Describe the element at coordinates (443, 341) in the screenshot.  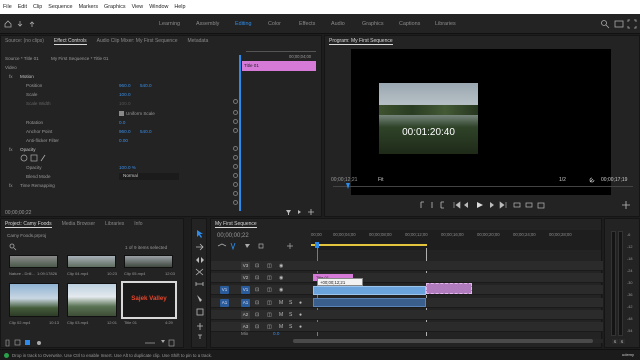
I see `timeline-scrollbar-thumb` at that location.